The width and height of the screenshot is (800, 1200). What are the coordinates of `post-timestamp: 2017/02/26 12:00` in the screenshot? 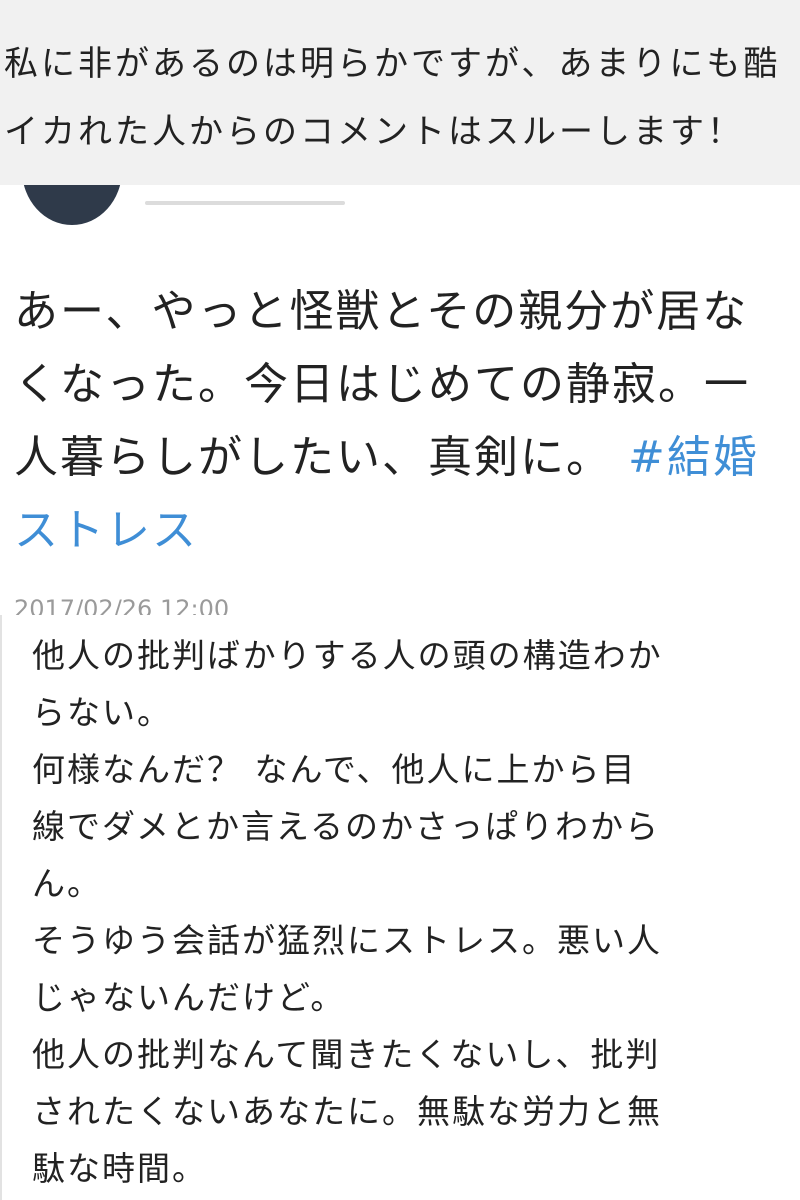 It's located at (122, 605).